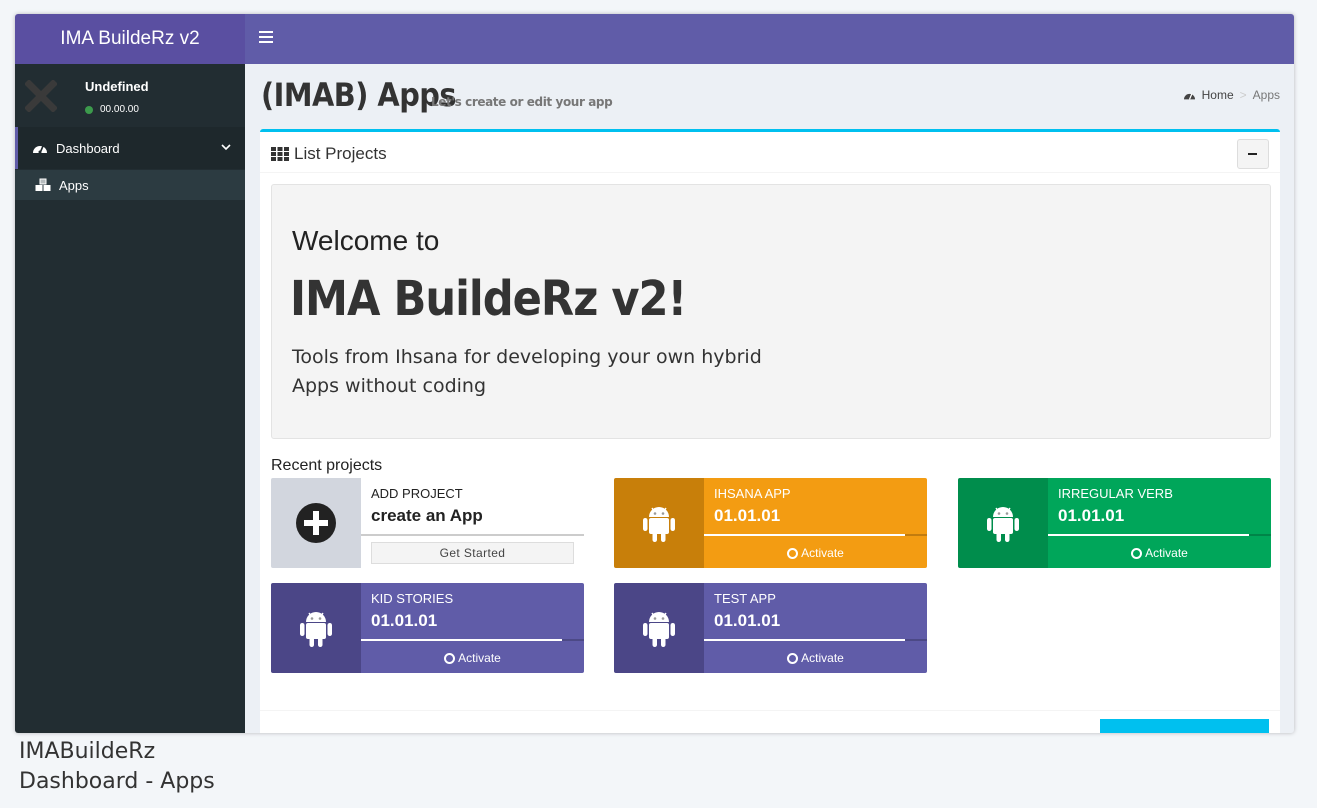 The image size is (1317, 808). What do you see at coordinates (1159, 523) in the screenshot?
I see `project-info: IRREGULAR VERB 01.01.01 Activate` at bounding box center [1159, 523].